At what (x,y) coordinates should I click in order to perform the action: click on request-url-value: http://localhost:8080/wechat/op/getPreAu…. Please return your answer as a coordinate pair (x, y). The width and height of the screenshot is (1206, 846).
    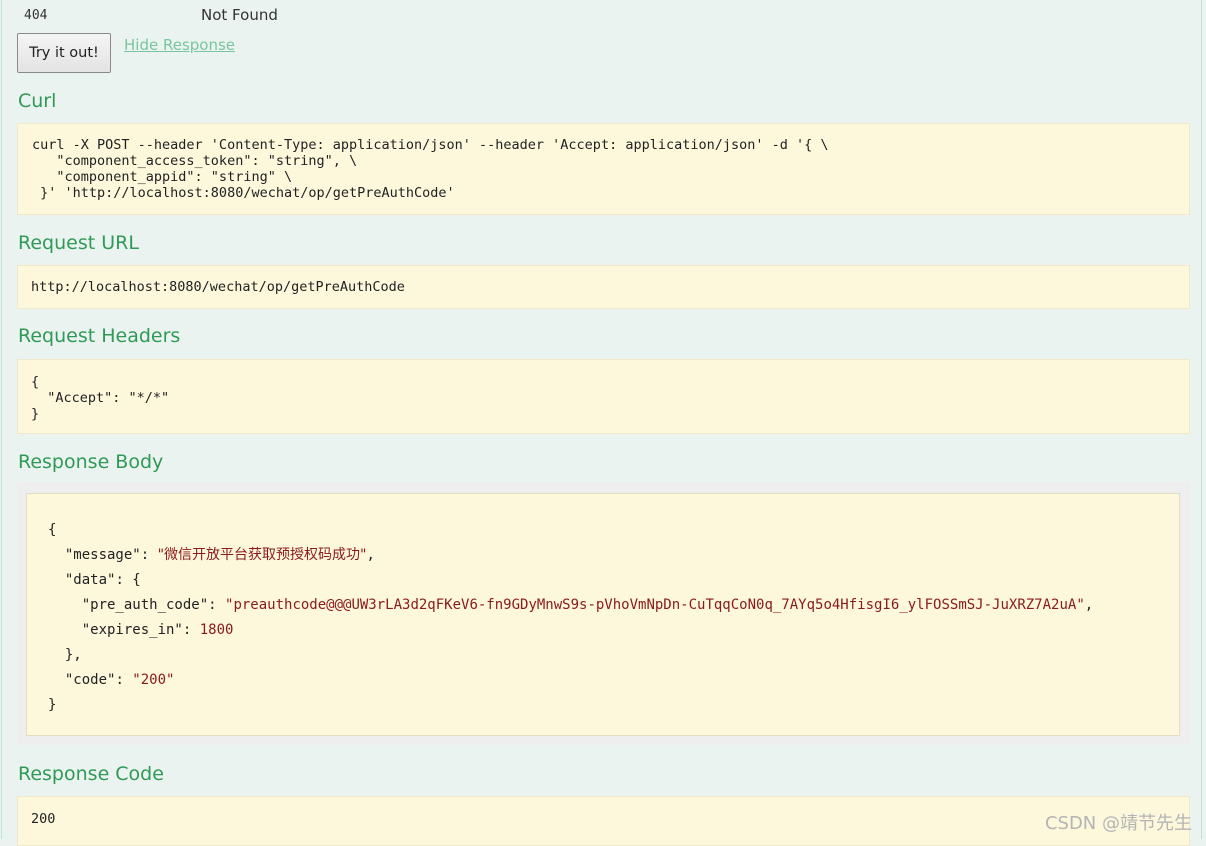
    Looking at the image, I should click on (218, 287).